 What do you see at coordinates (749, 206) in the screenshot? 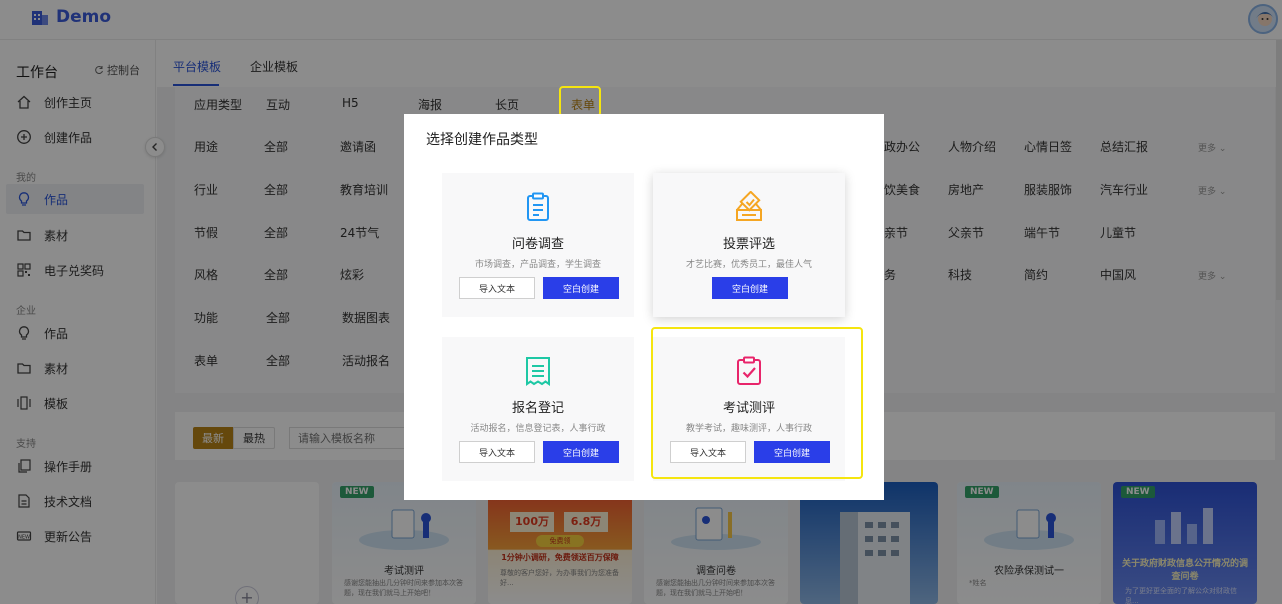
I see `vote-box-icon` at bounding box center [749, 206].